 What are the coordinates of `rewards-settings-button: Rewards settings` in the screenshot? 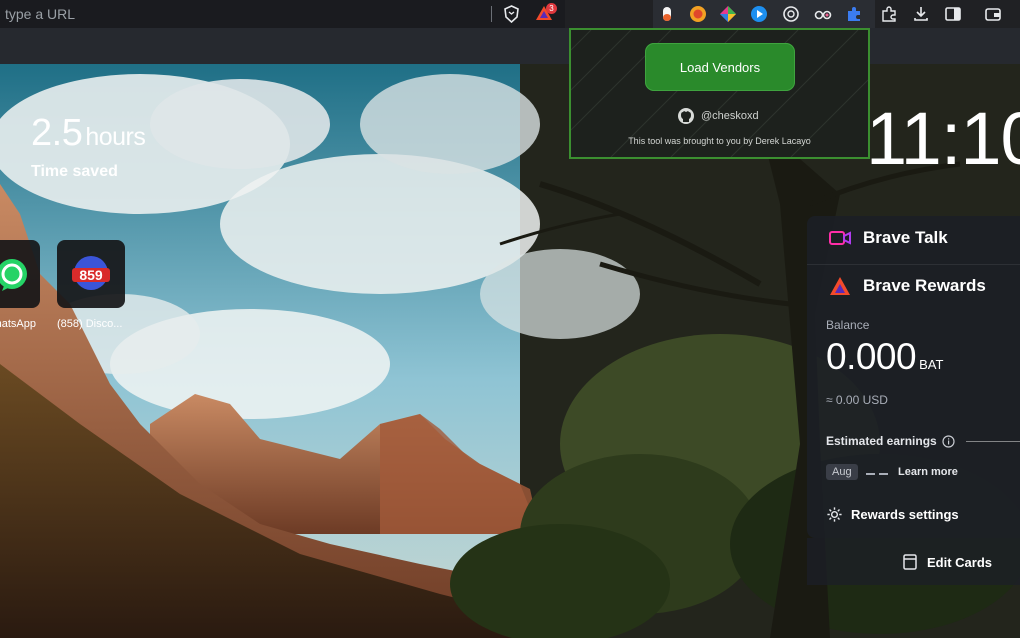 It's located at (892, 514).